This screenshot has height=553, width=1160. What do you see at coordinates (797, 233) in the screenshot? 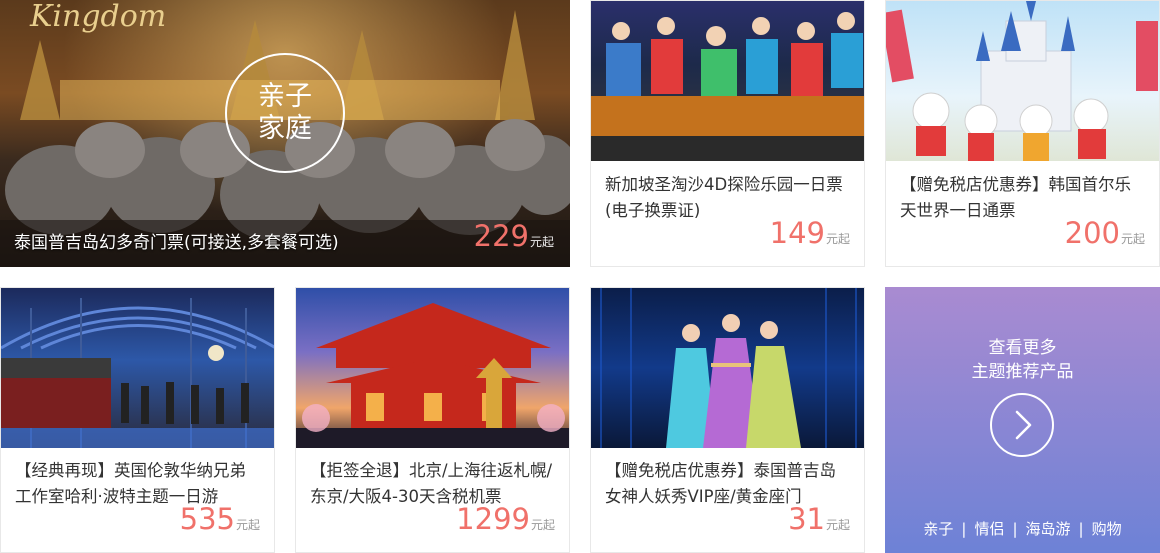
I see `price-value: 149` at bounding box center [797, 233].